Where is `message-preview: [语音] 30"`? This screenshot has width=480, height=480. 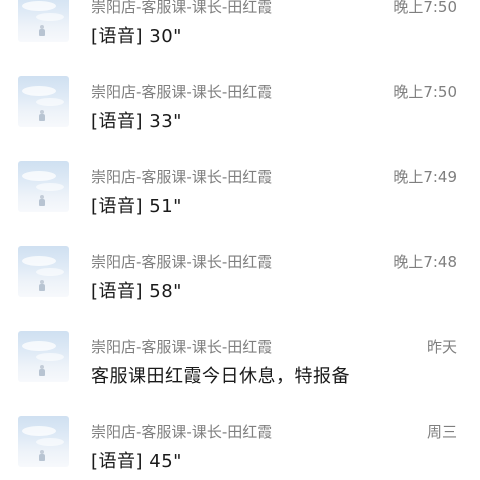
message-preview: [语音] 30" is located at coordinates (136, 36).